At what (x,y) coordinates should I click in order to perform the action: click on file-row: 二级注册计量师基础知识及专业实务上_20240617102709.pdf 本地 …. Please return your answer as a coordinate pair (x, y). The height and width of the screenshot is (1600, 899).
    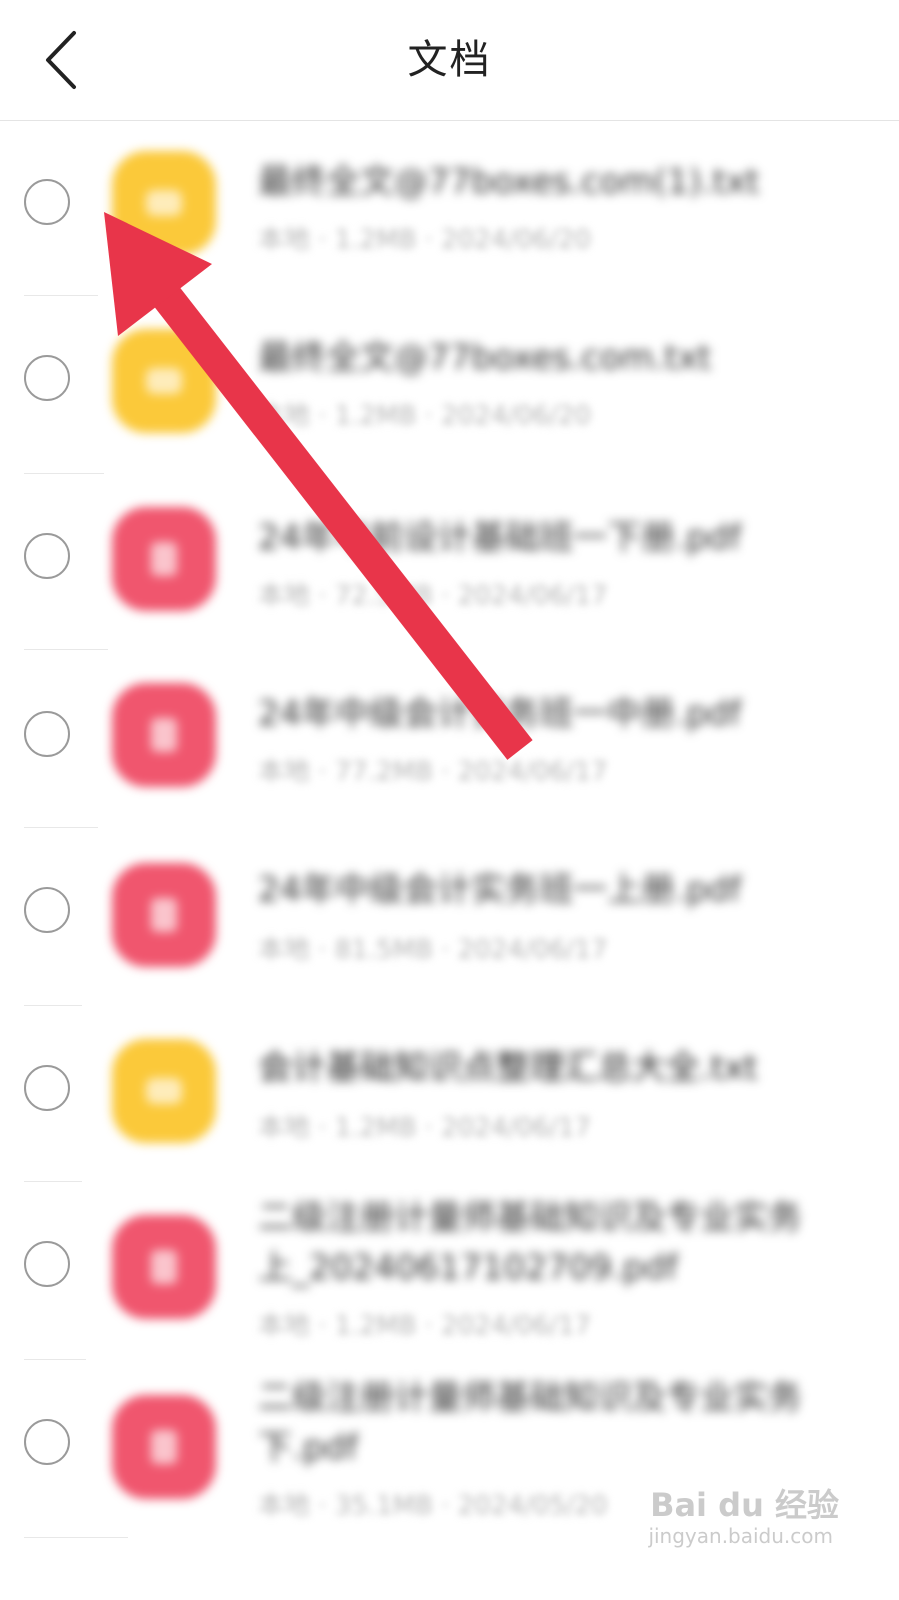
    Looking at the image, I should click on (449, 1272).